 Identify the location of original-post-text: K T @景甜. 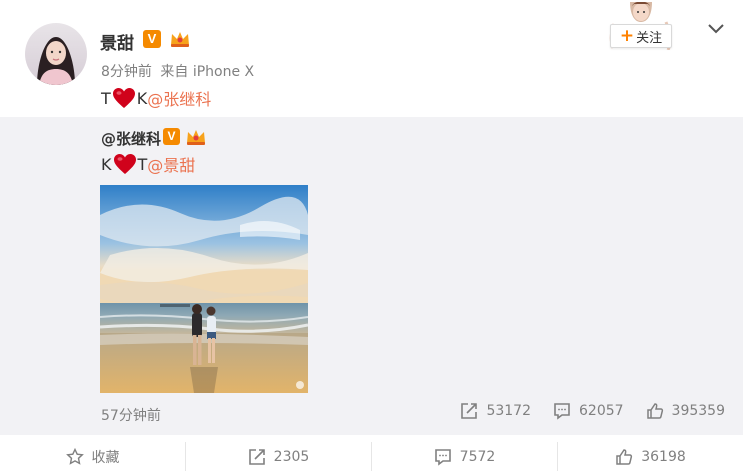
(148, 164).